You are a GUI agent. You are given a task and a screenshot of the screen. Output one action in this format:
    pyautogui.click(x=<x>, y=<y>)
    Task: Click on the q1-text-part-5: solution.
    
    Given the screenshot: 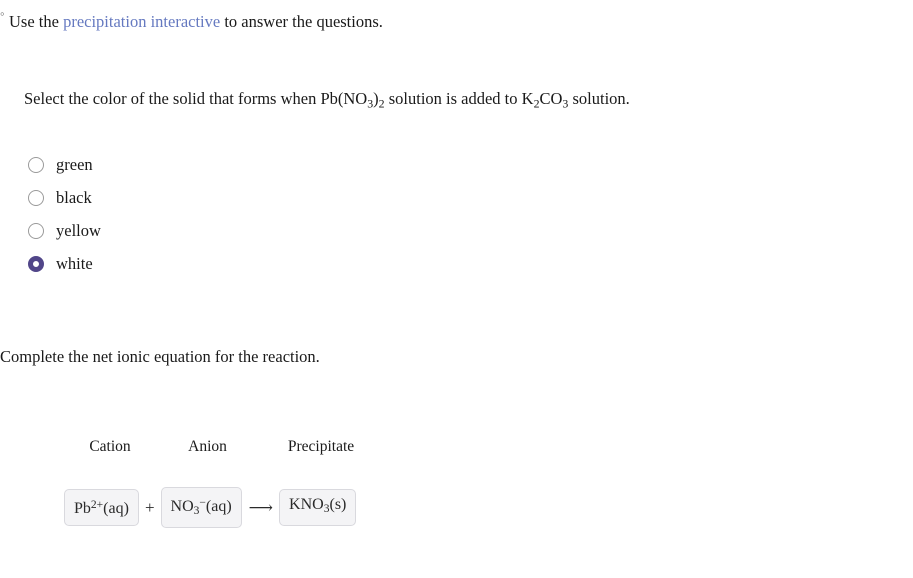 What is the action you would take?
    pyautogui.click(x=599, y=98)
    